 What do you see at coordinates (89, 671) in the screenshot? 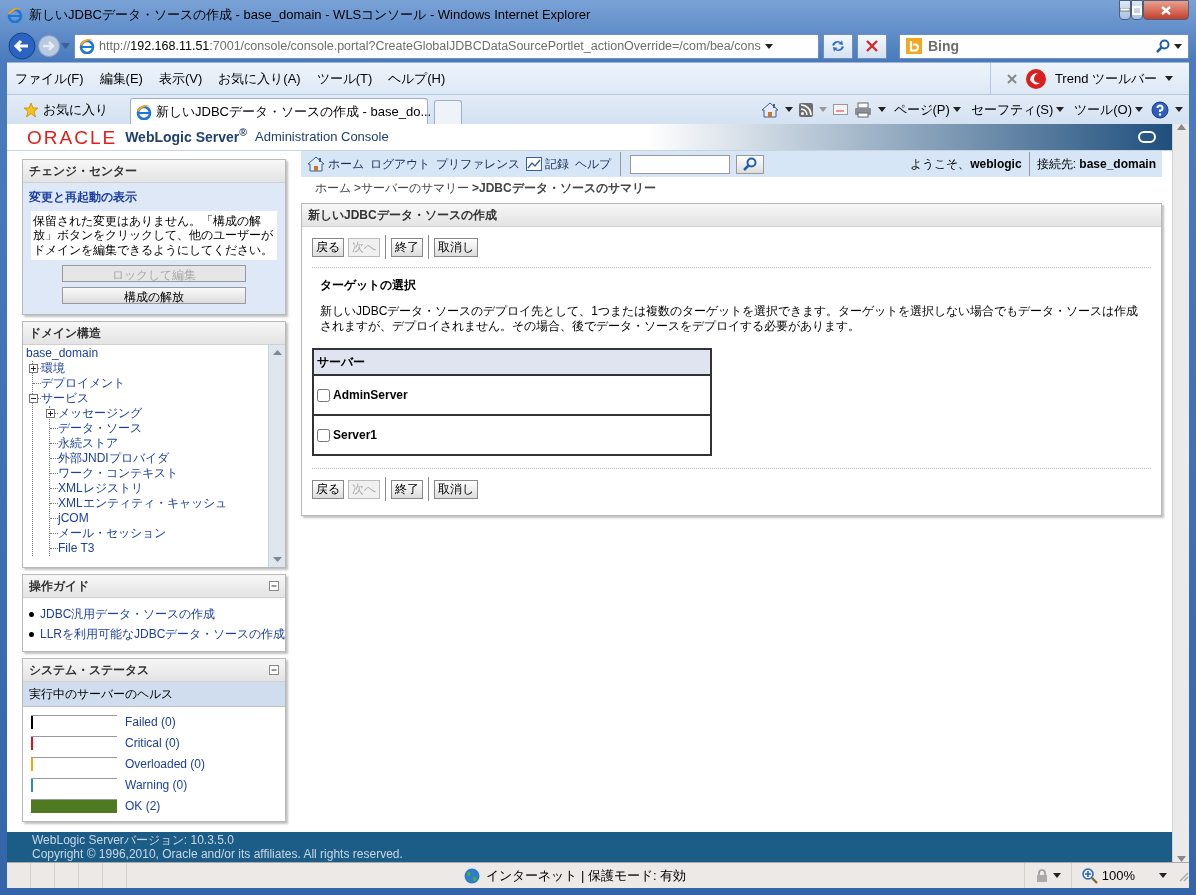
I see `panel-title: システム・ステータス` at bounding box center [89, 671].